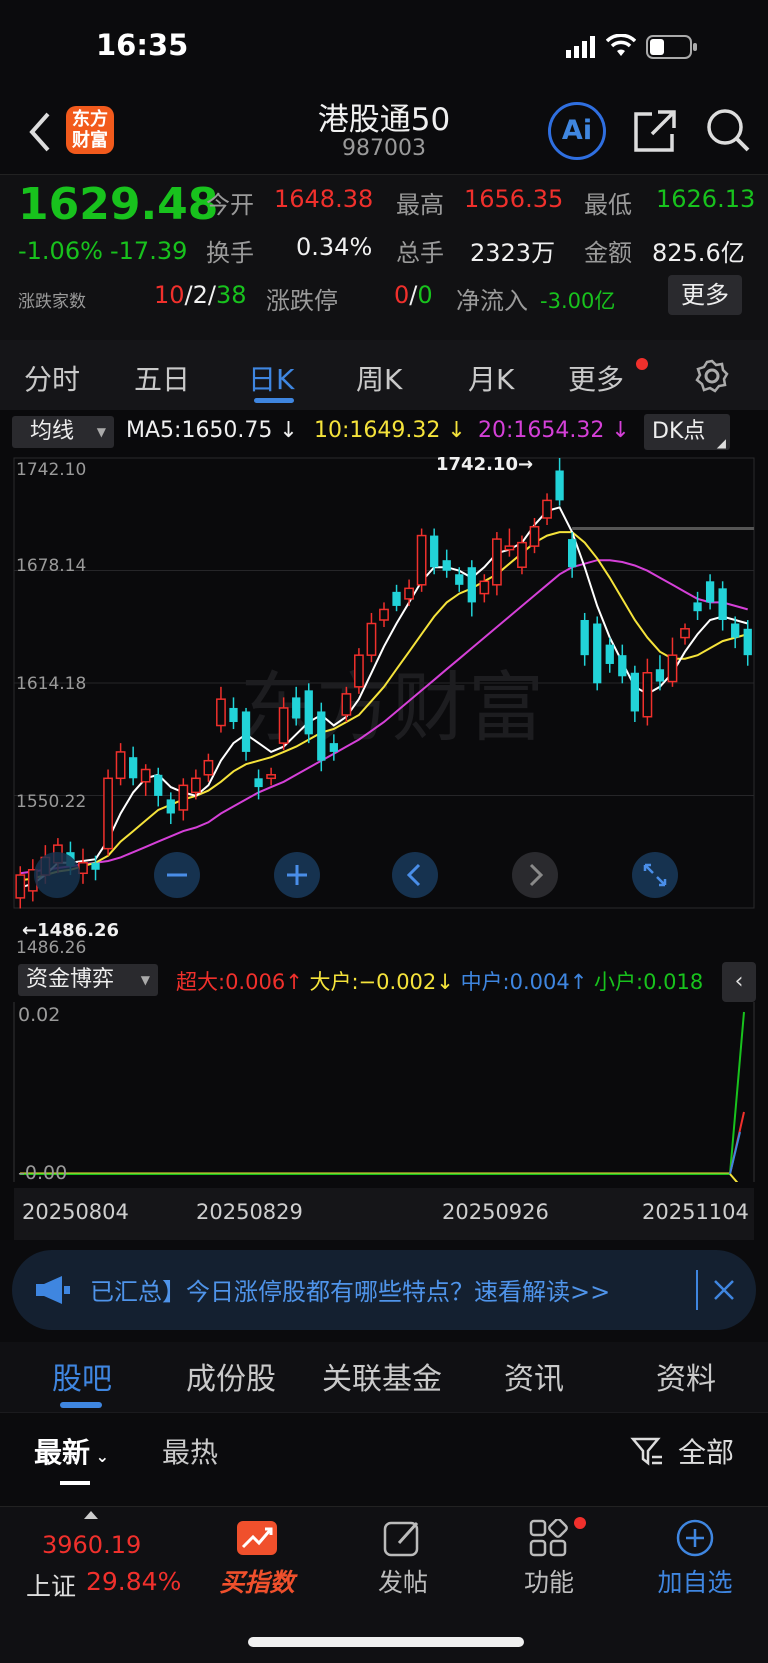 The width and height of the screenshot is (768, 1663). What do you see at coordinates (492, 301) in the screenshot?
I see `netflow-label: 净流入` at bounding box center [492, 301].